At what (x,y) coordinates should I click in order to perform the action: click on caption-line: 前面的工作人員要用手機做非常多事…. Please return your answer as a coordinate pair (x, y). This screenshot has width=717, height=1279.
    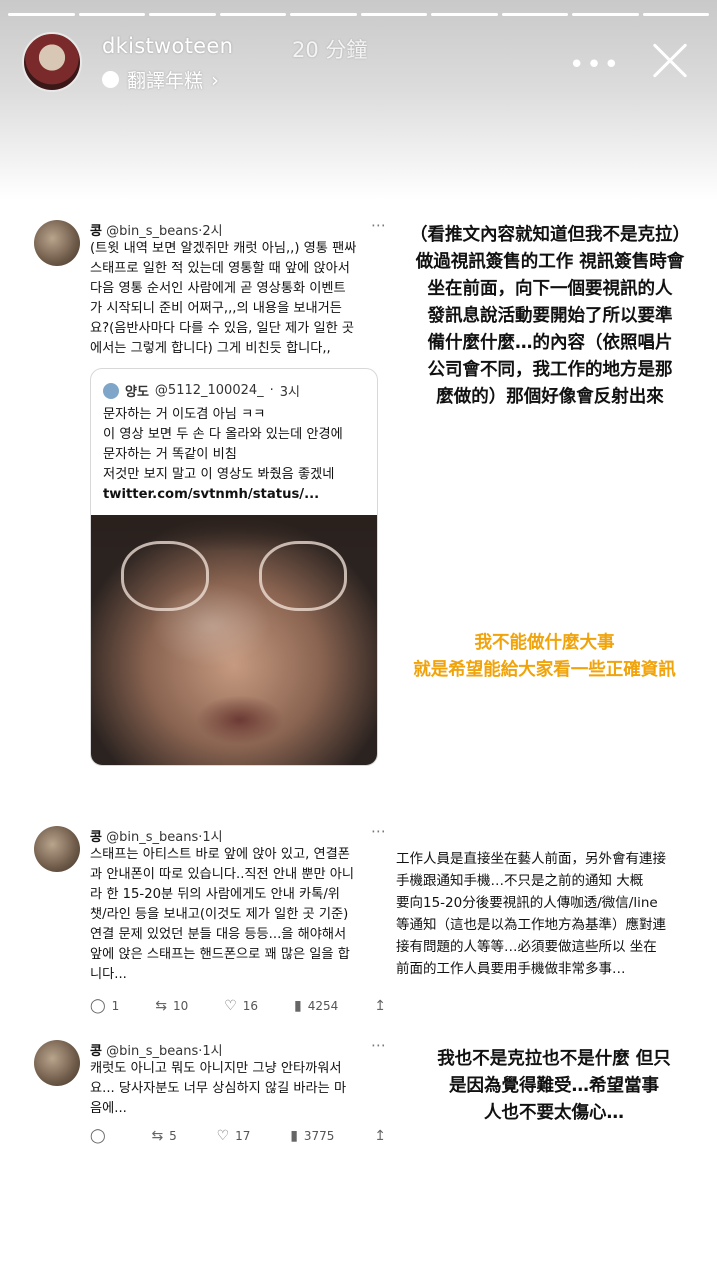
    Looking at the image, I should click on (511, 969).